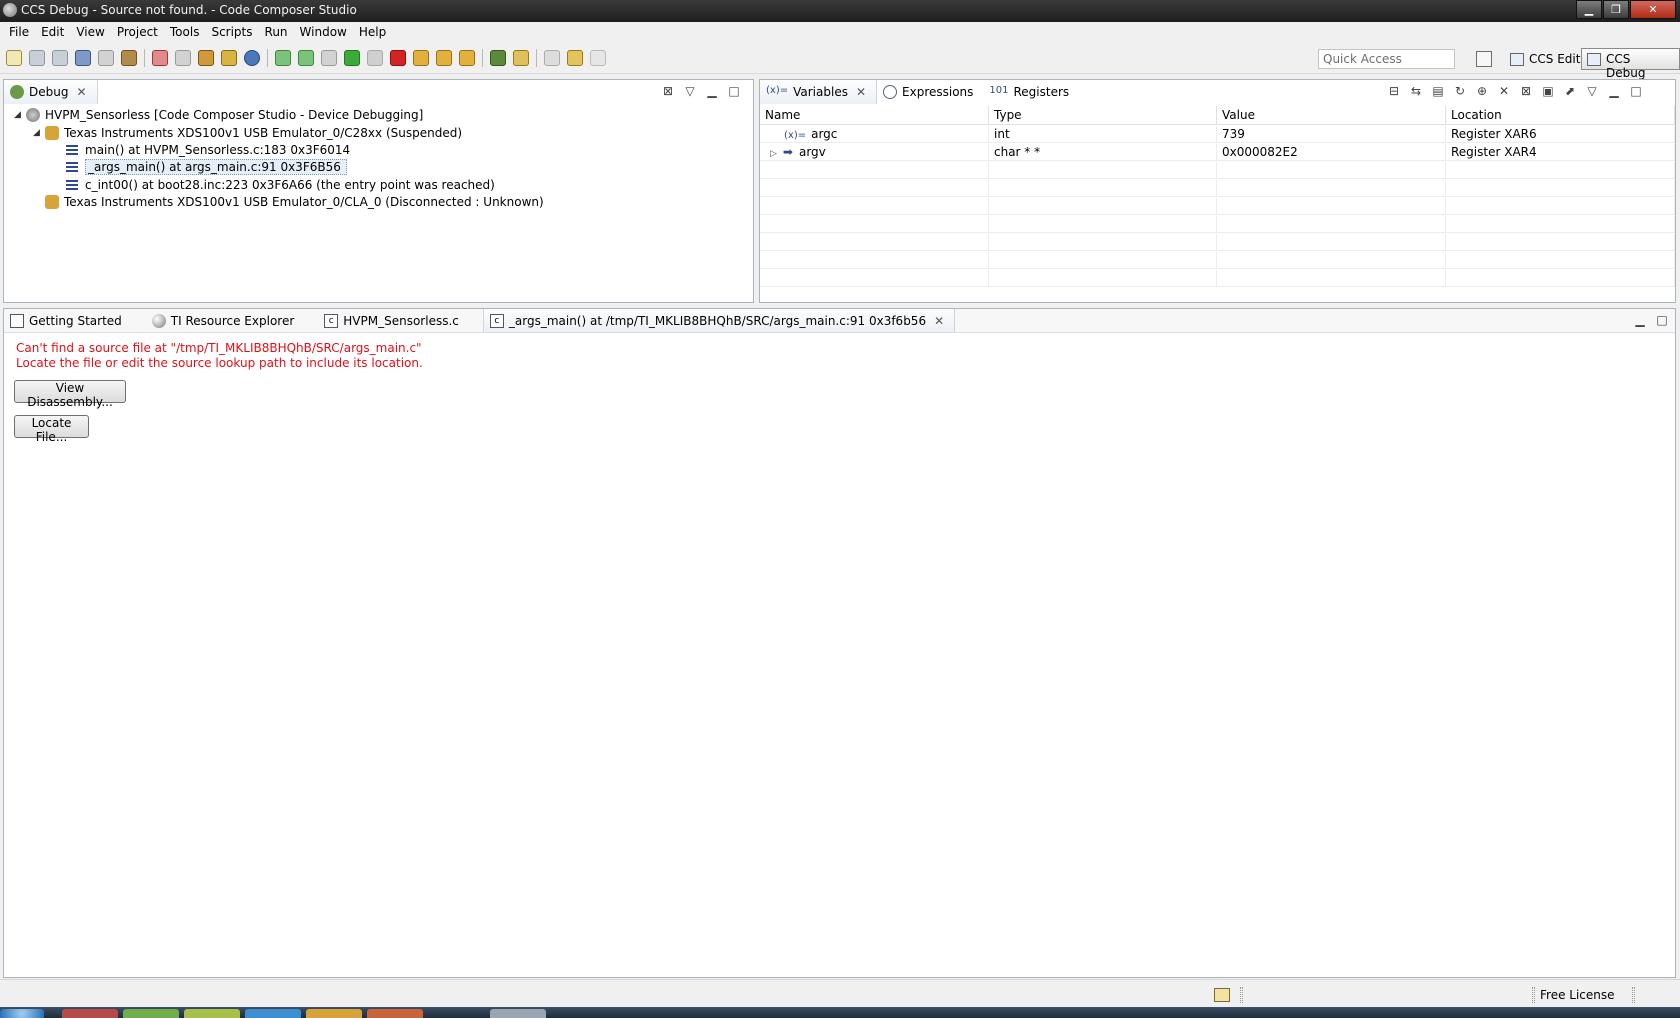 This screenshot has width=1680, height=1018. Describe the element at coordinates (1438, 92) in the screenshot. I see `show-logical-structure-icon: ▤` at that location.